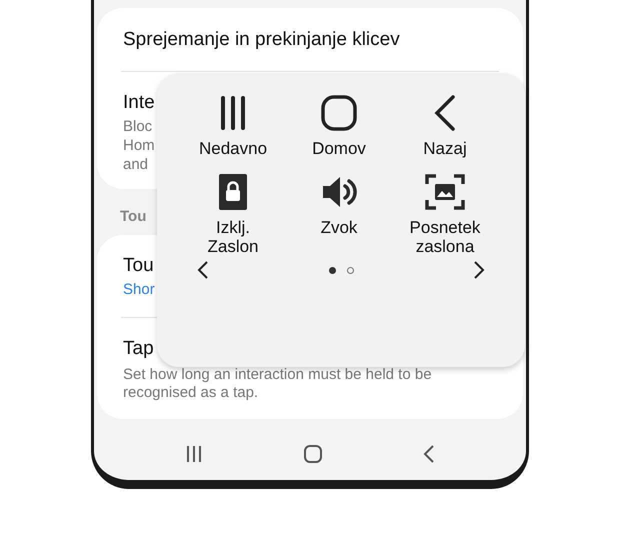 The width and height of the screenshot is (620, 538). Describe the element at coordinates (139, 289) in the screenshot. I see `setting-value: Shor` at that location.